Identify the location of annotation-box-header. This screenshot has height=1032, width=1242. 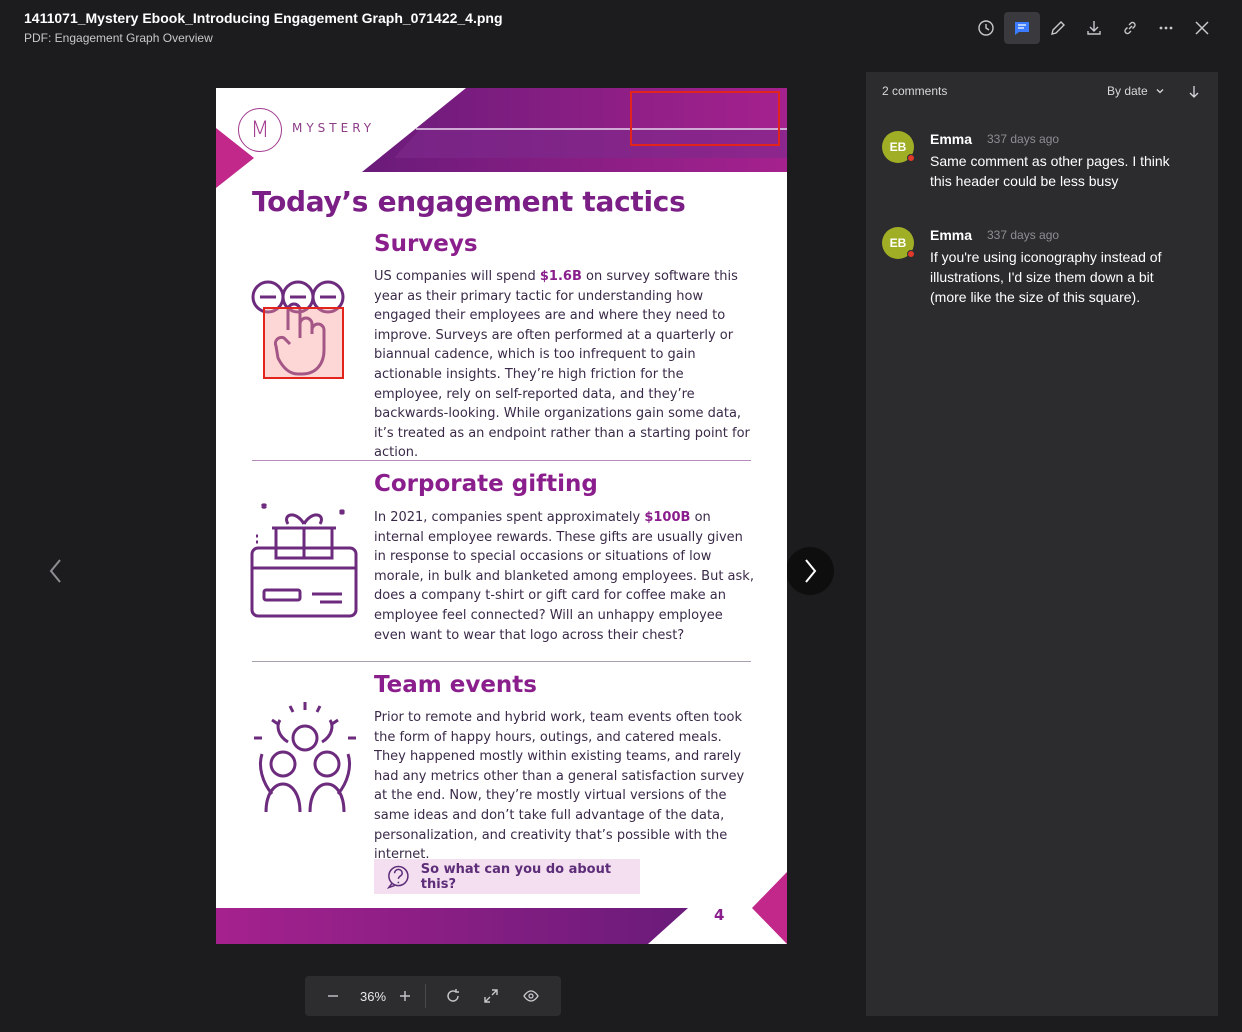
(705, 118).